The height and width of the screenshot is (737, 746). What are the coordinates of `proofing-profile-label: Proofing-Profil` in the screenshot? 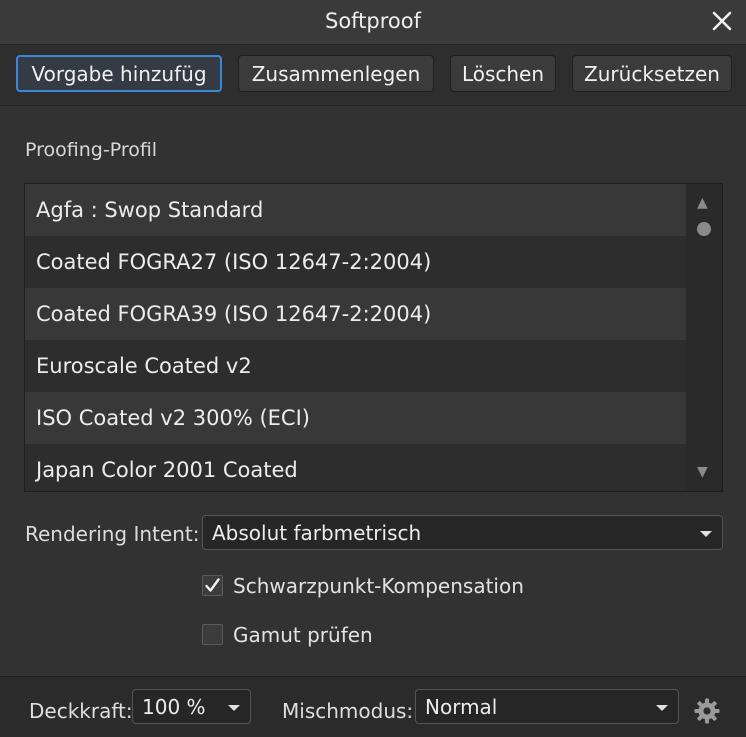 It's located at (91, 150).